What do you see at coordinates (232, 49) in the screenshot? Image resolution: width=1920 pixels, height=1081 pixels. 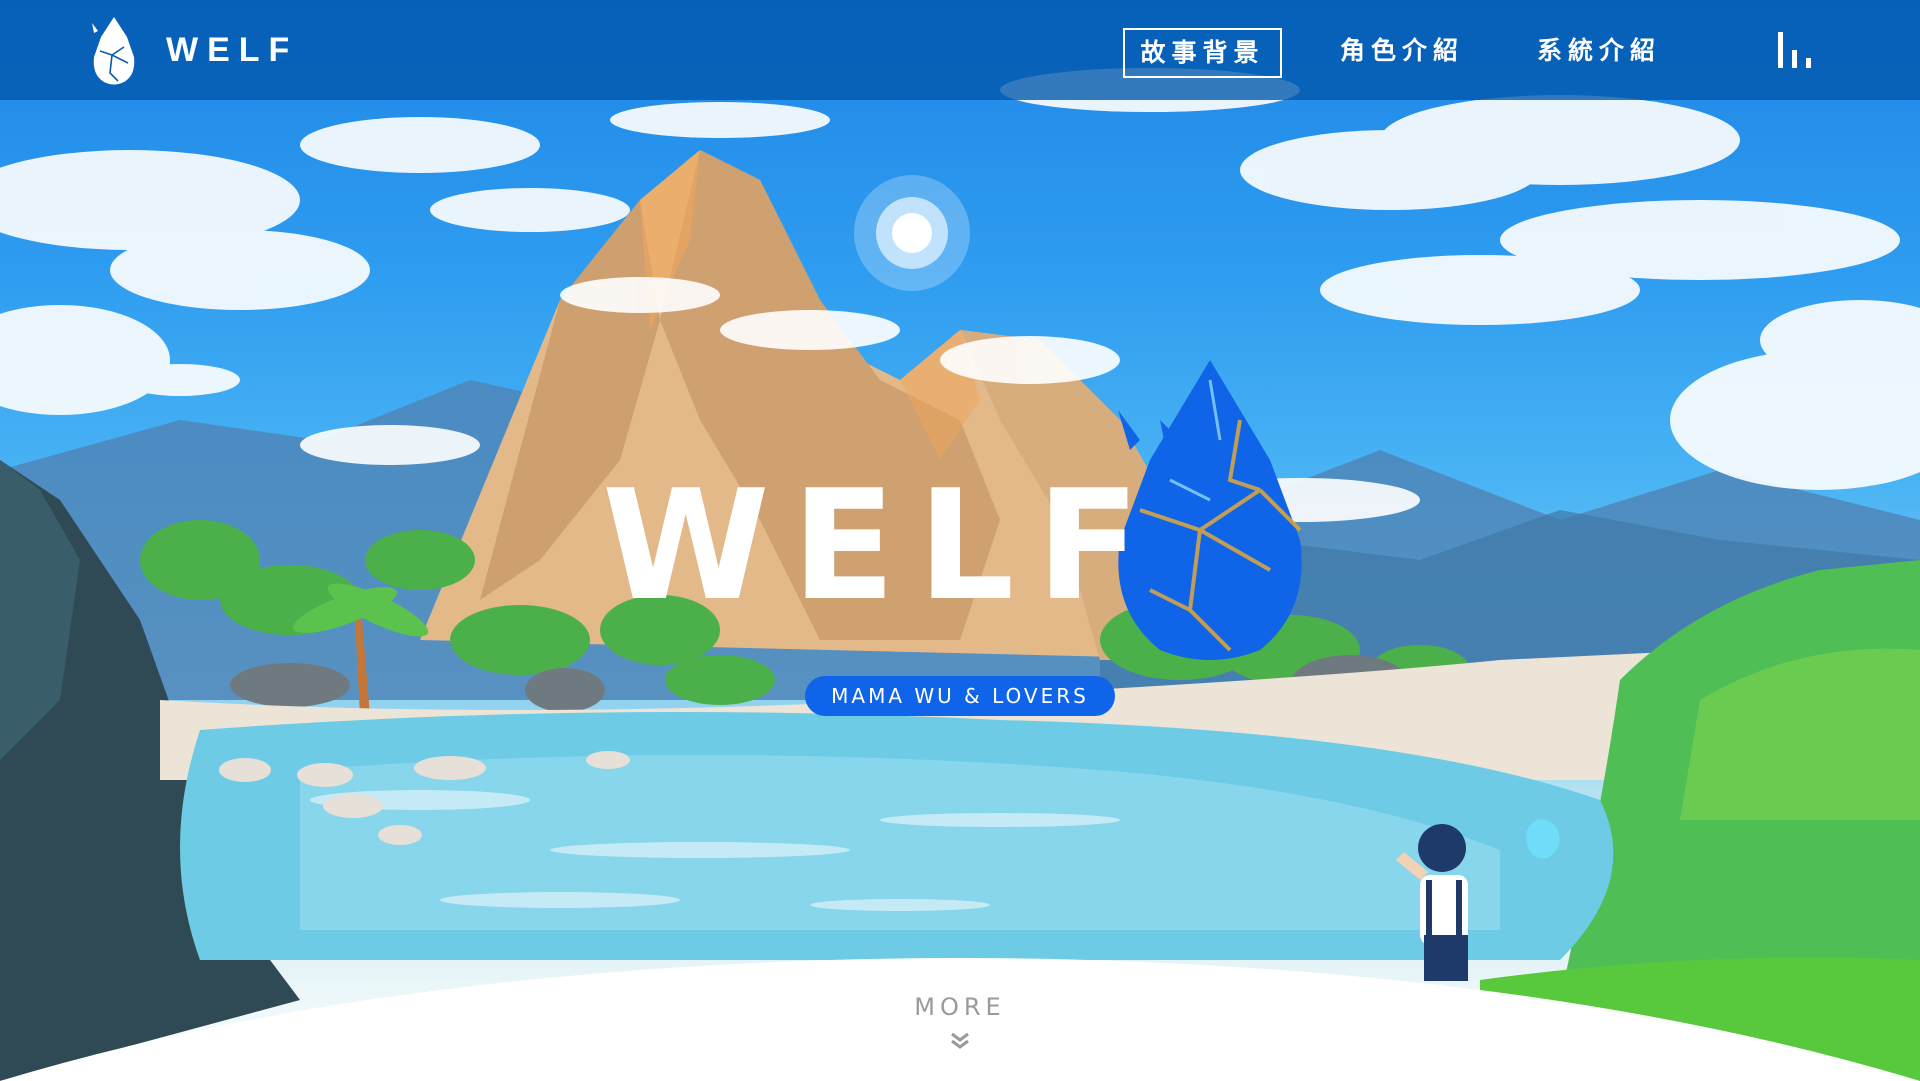 I see `brand-name: WELF` at bounding box center [232, 49].